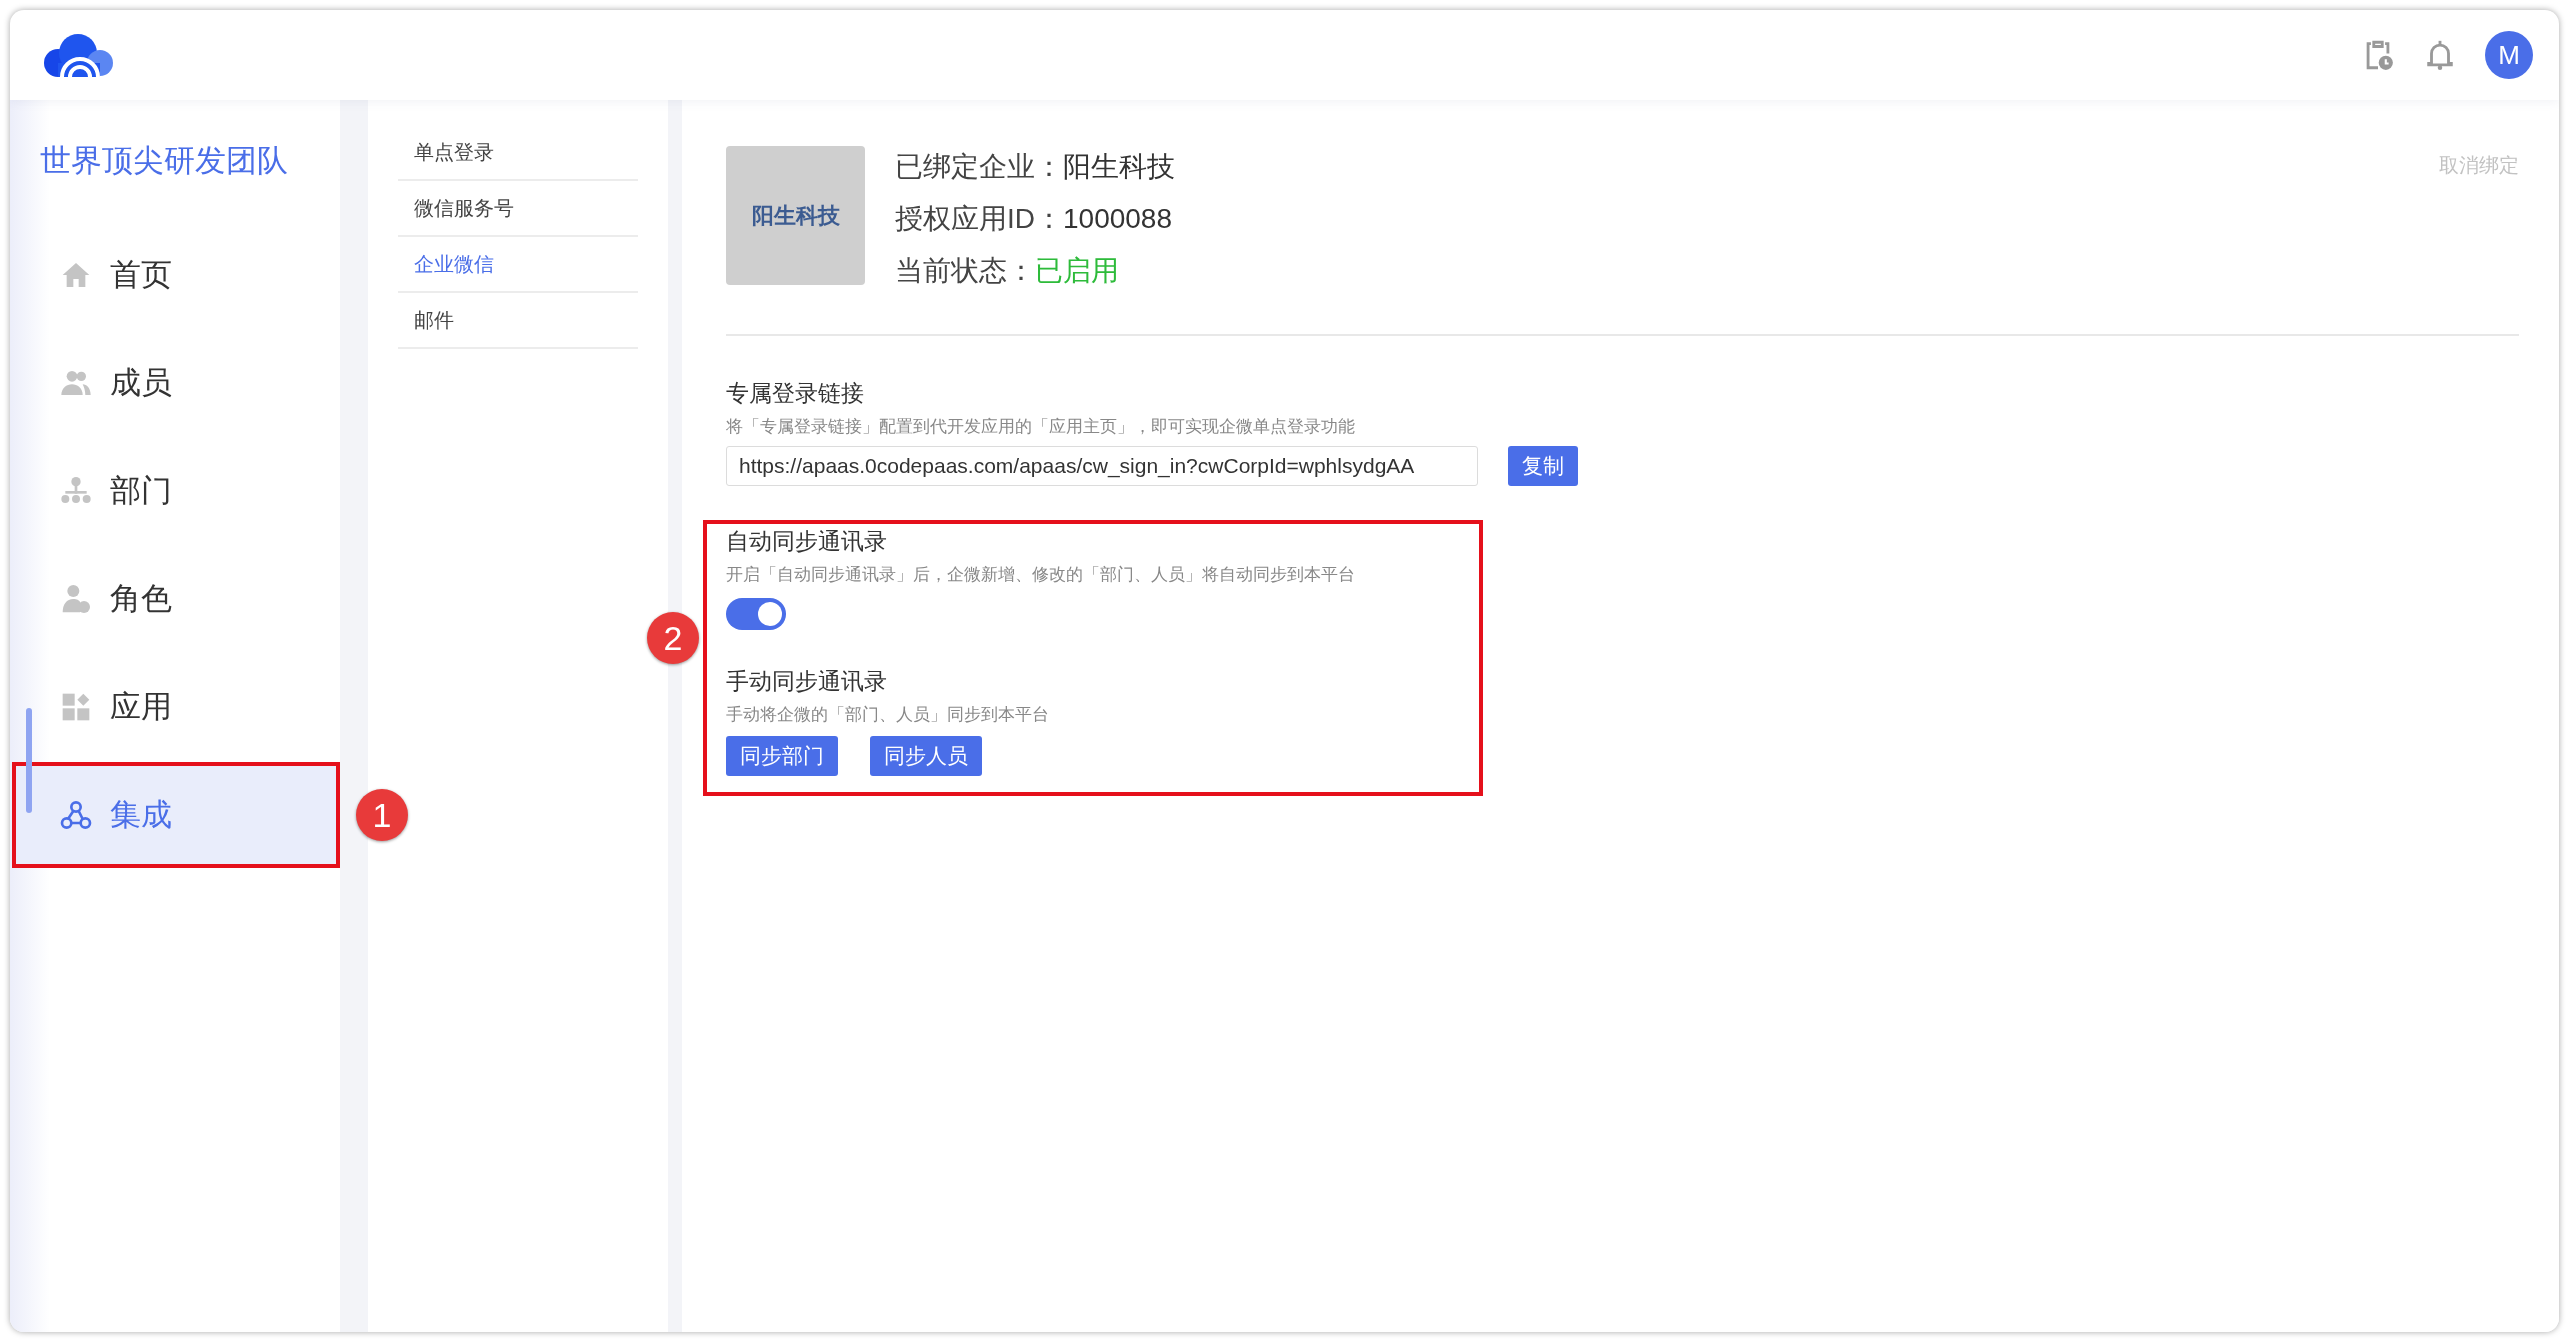 The height and width of the screenshot is (1342, 2569). What do you see at coordinates (1102, 466) in the screenshot?
I see `link-field: https://apaas.0codepaas.com/apaas/cw_sign_in?cwCorpId=wphlsydgAA` at bounding box center [1102, 466].